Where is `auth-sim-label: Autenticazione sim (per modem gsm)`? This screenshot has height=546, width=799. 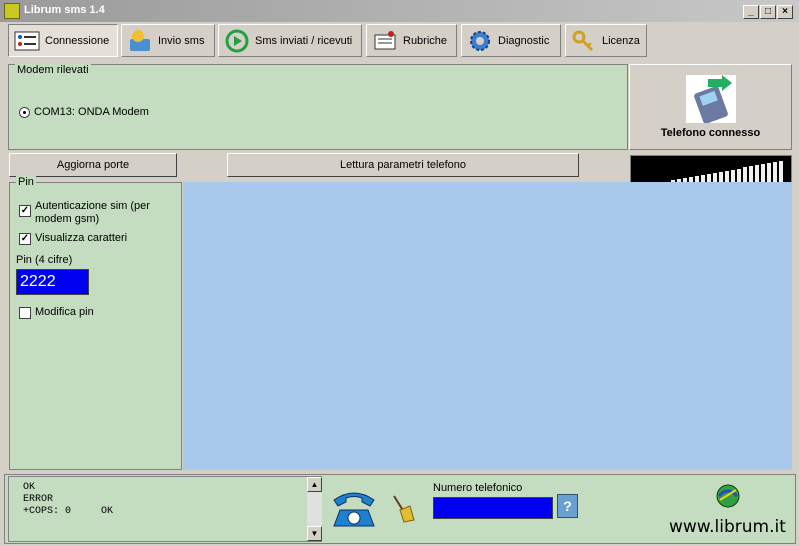
auth-sim-label: Autenticazione sim (per modem gsm) is located at coordinates (92, 212).